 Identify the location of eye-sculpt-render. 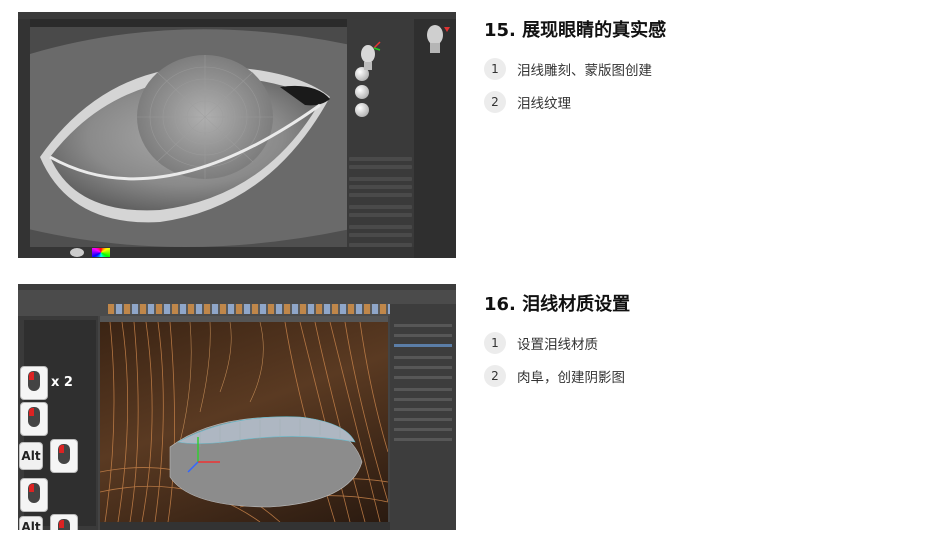
(188, 137).